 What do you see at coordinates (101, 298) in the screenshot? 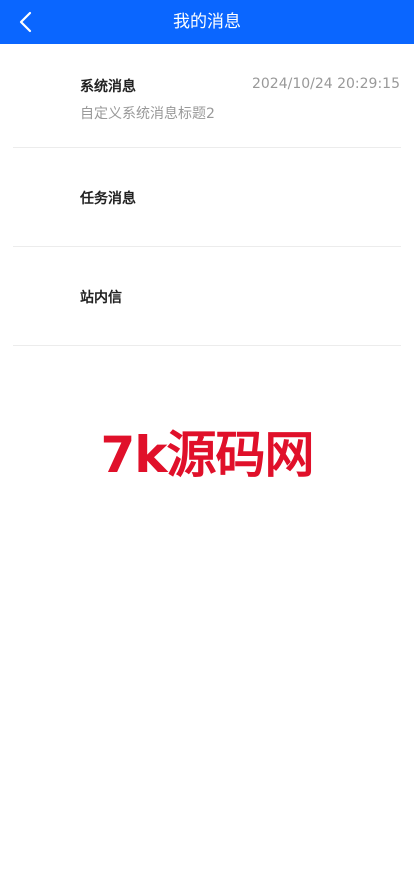
I see `message-category-title: 站内信` at bounding box center [101, 298].